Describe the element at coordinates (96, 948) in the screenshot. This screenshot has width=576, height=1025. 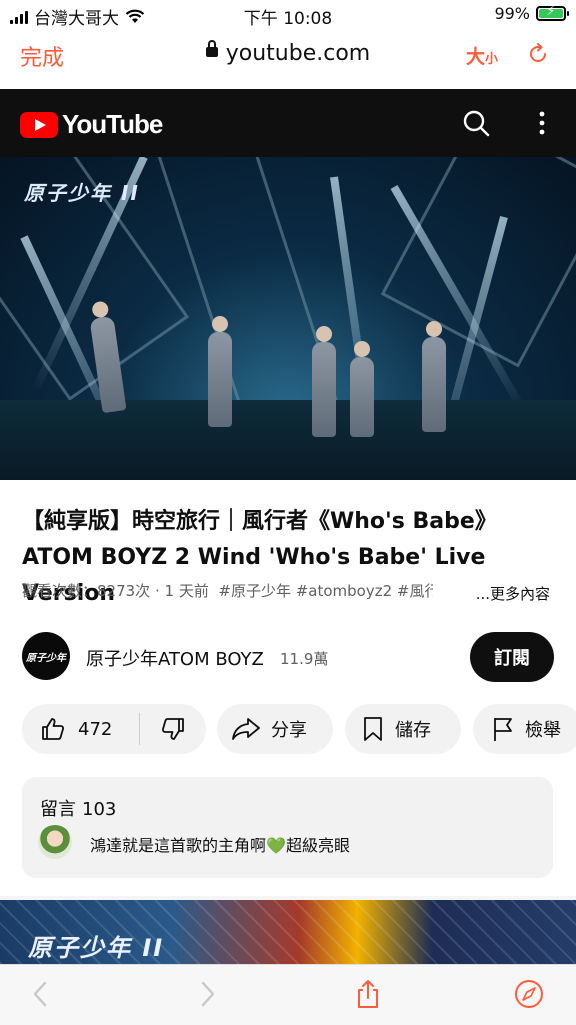
I see `next-video-show-logo: 原子少年 II` at that location.